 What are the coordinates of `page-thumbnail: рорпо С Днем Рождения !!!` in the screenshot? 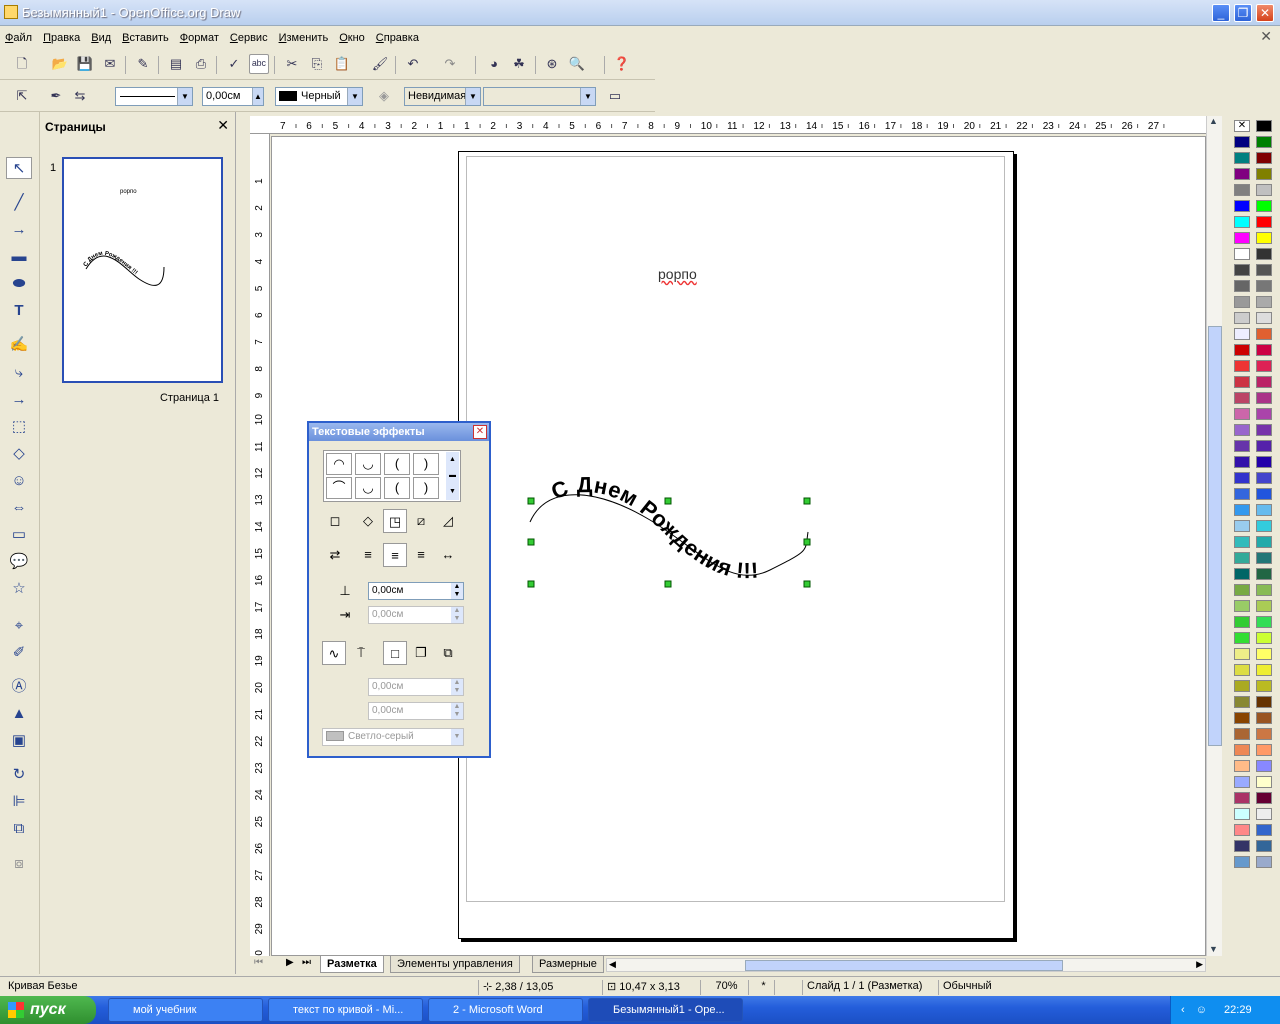 It's located at (142, 270).